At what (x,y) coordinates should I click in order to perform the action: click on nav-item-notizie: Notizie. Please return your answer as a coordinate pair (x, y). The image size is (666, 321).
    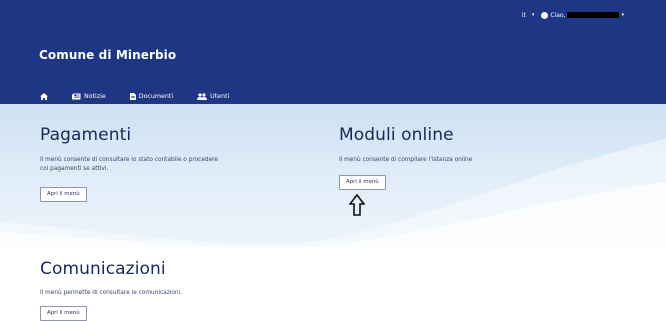
    Looking at the image, I should click on (89, 96).